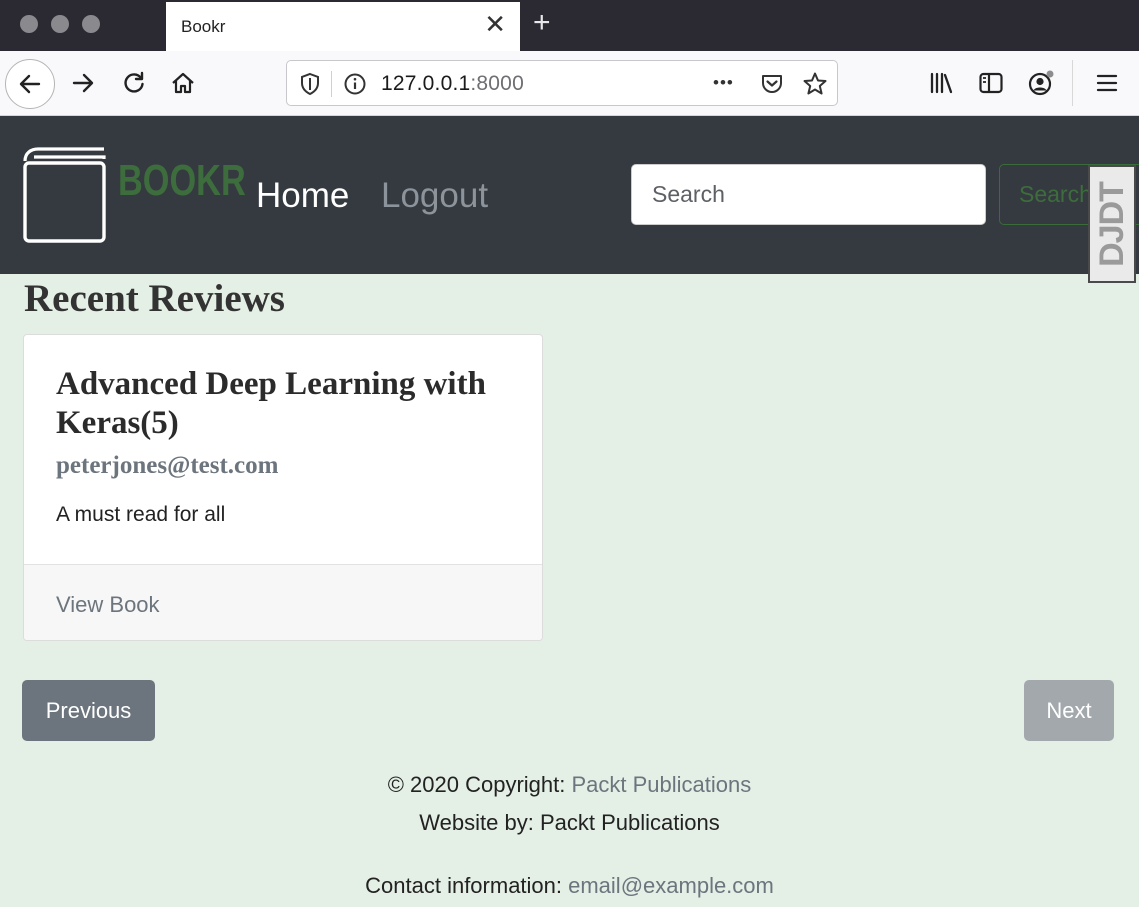  Describe the element at coordinates (467, 885) in the screenshot. I see `contact-label: Contact information:` at that location.